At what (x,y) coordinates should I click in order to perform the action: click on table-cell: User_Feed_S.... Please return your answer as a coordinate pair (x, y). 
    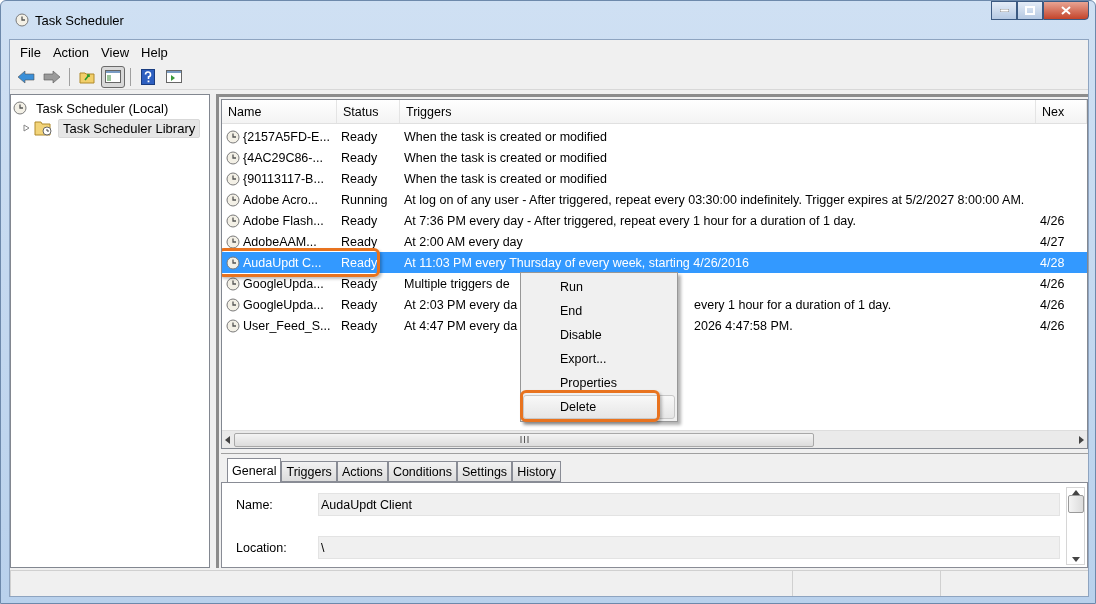
    Looking at the image, I should click on (287, 325).